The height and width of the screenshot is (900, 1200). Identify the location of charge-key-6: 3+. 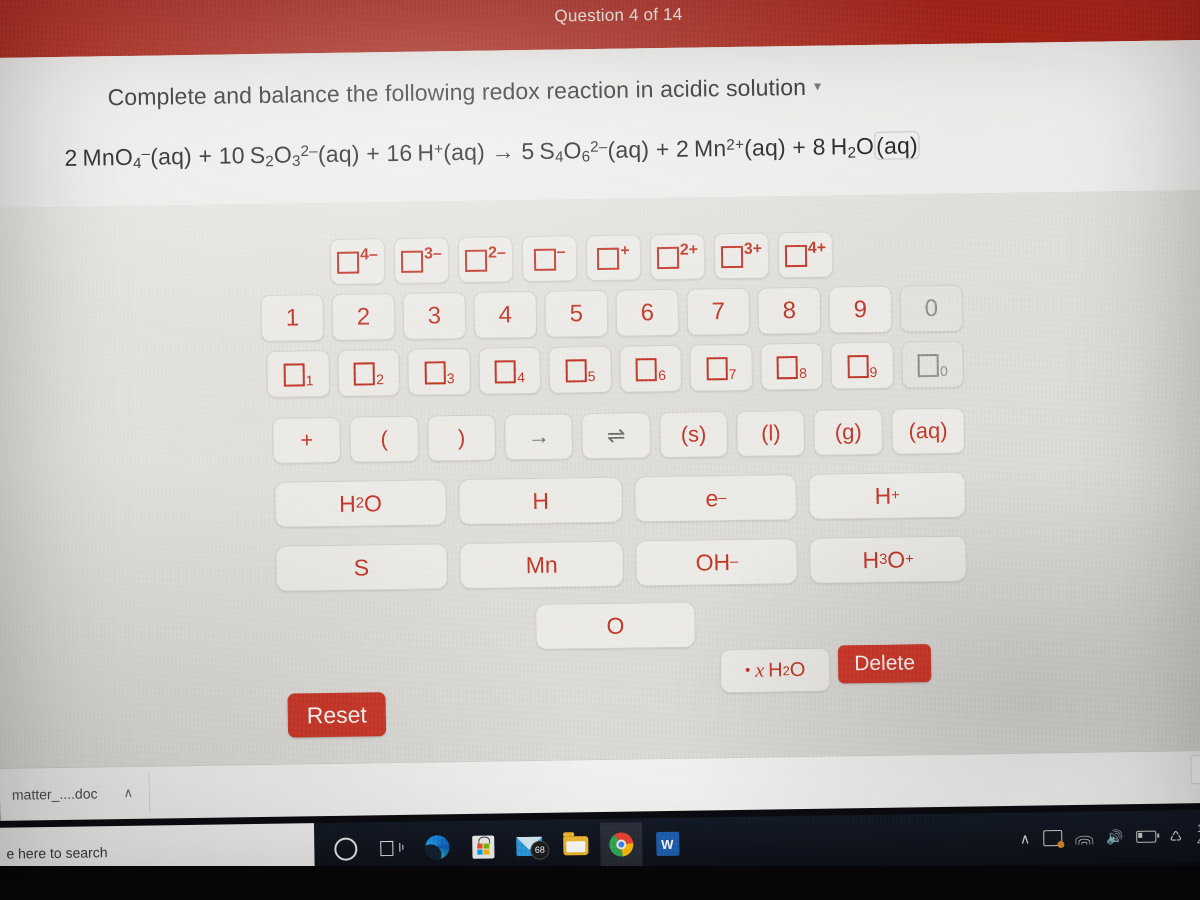
(741, 256).